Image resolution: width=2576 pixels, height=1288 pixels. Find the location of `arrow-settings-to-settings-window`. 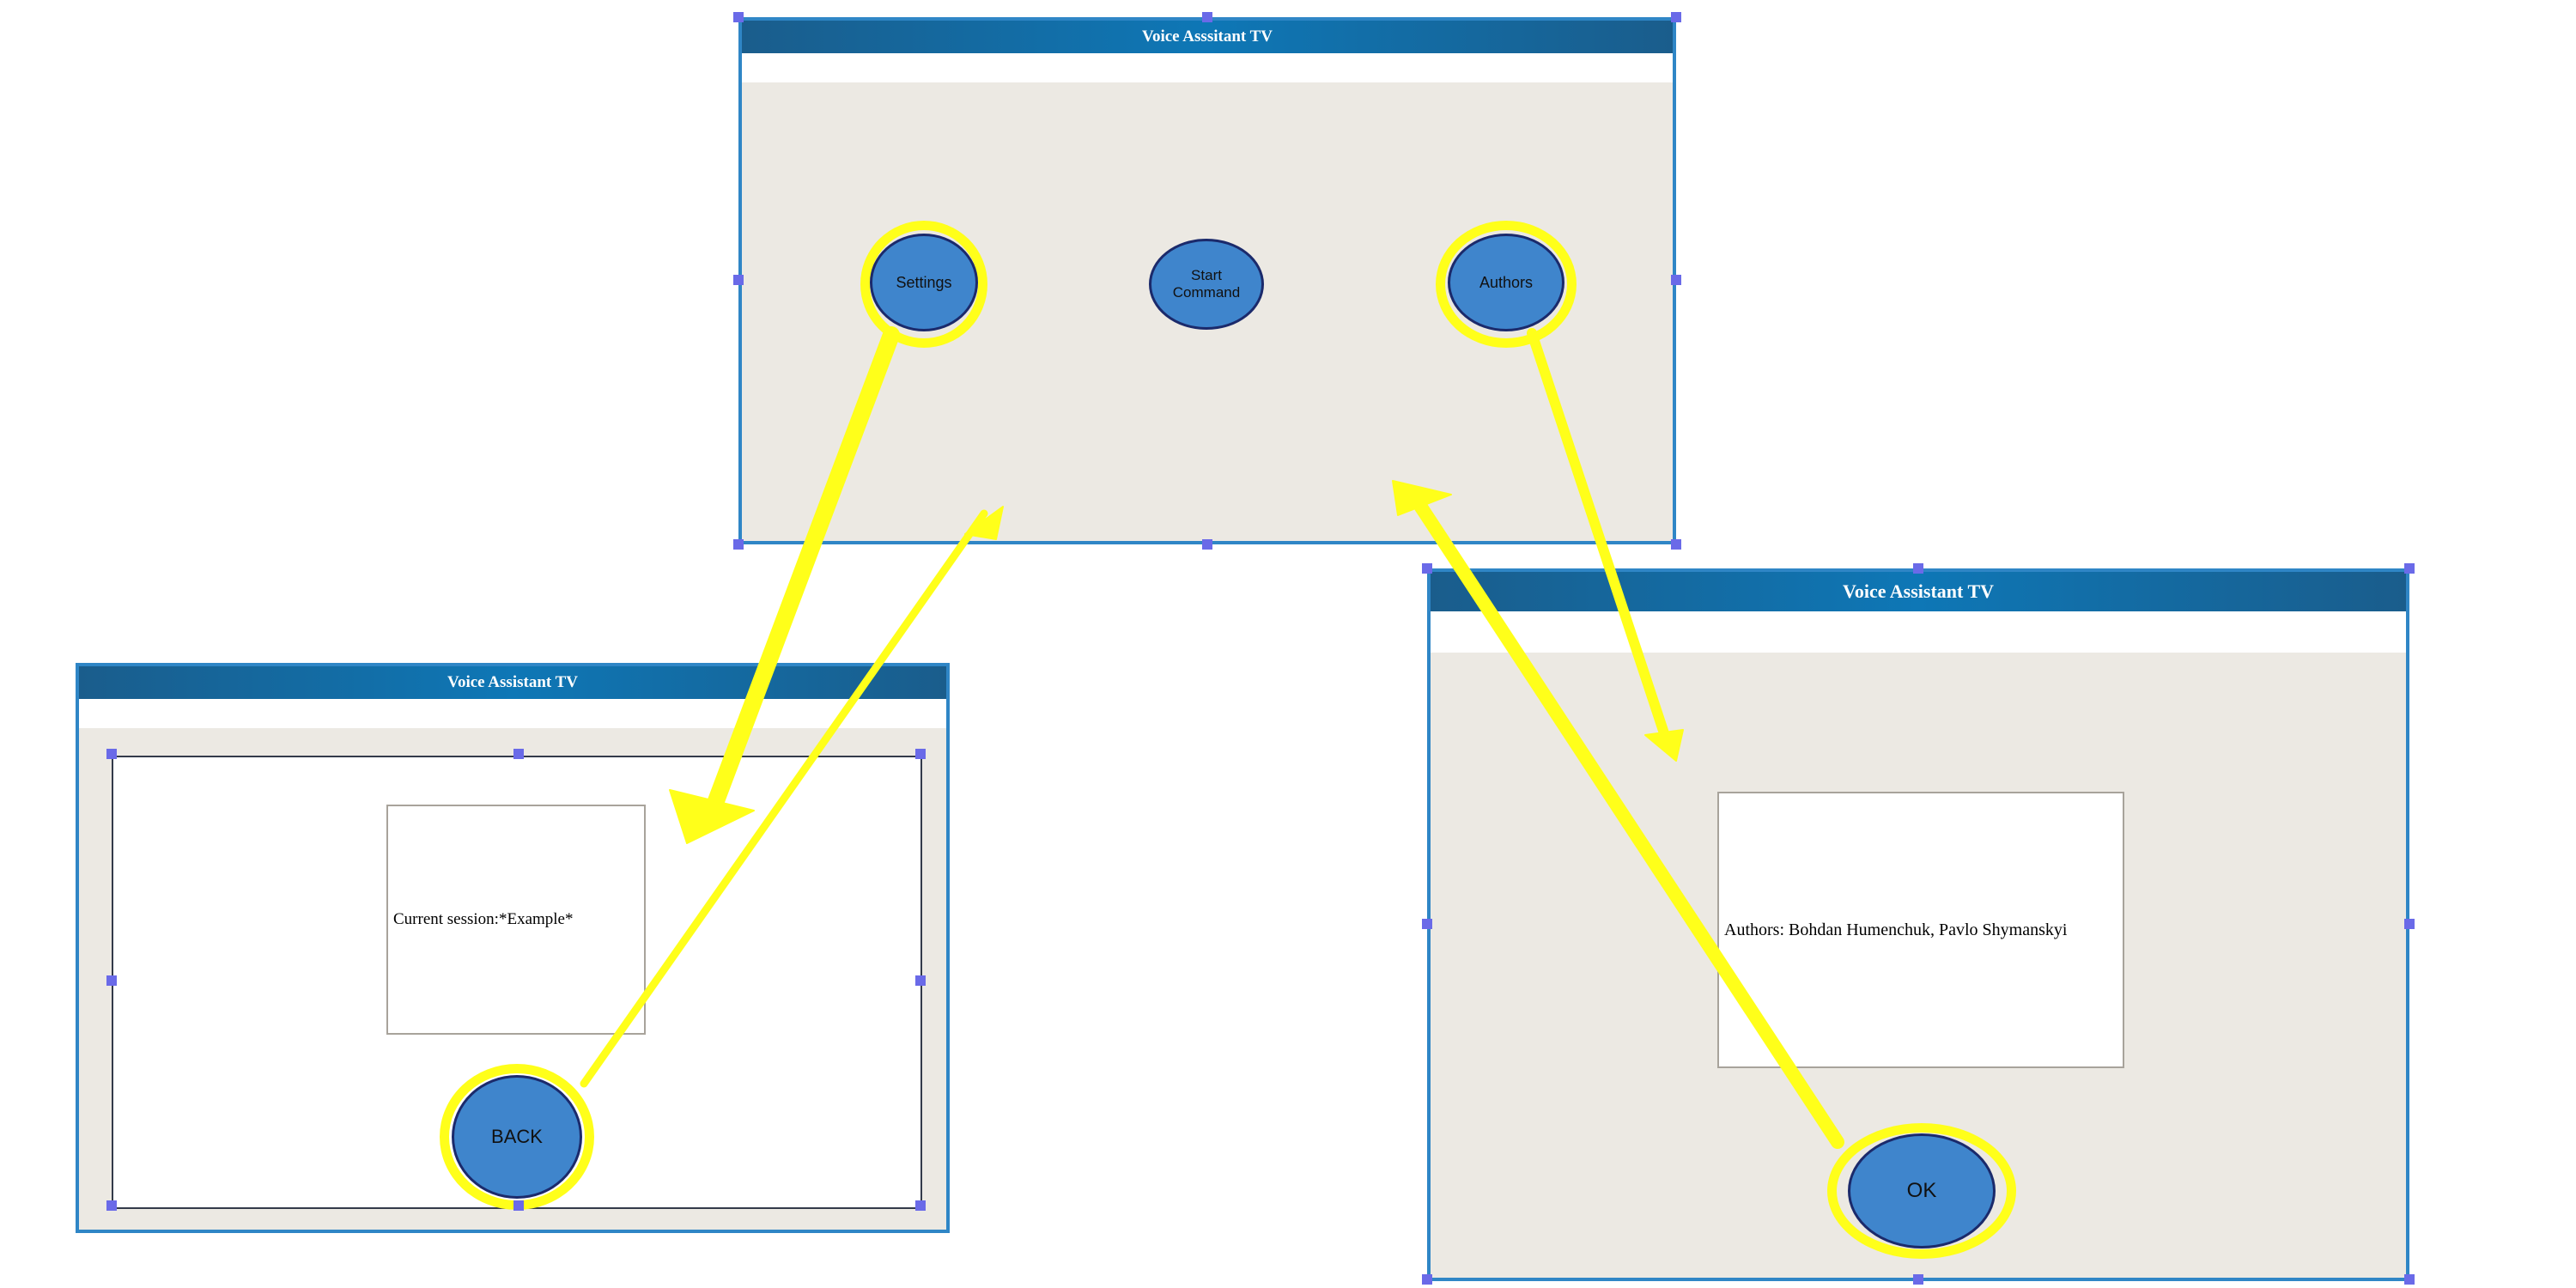

arrow-settings-to-settings-window is located at coordinates (803, 570).